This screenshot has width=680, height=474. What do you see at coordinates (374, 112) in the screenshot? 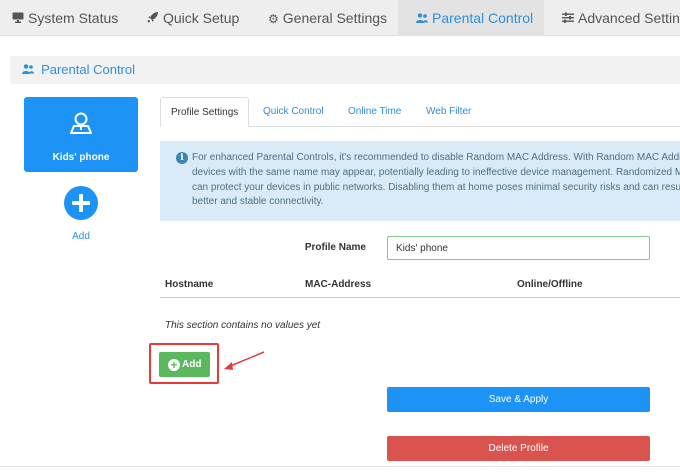
I see `tab-online-time: Online Time` at bounding box center [374, 112].